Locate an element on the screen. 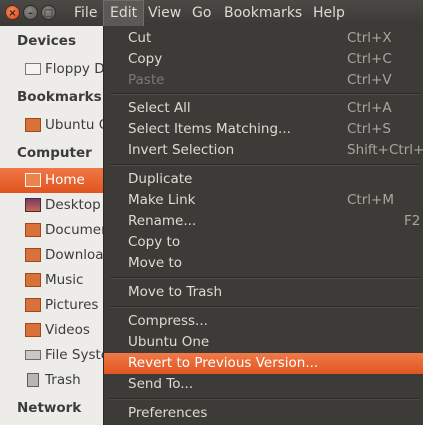 The width and height of the screenshot is (423, 425). sidebar-item-label: Trash is located at coordinates (63, 380).